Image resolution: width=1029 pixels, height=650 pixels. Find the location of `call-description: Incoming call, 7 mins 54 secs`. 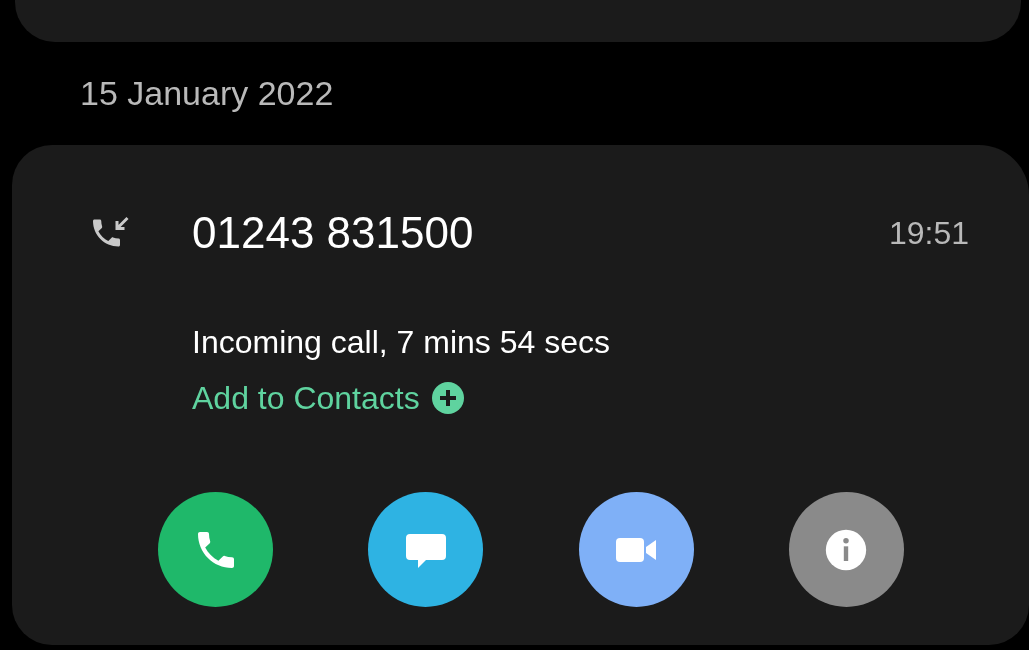

call-description: Incoming call, 7 mins 54 secs is located at coordinates (401, 342).